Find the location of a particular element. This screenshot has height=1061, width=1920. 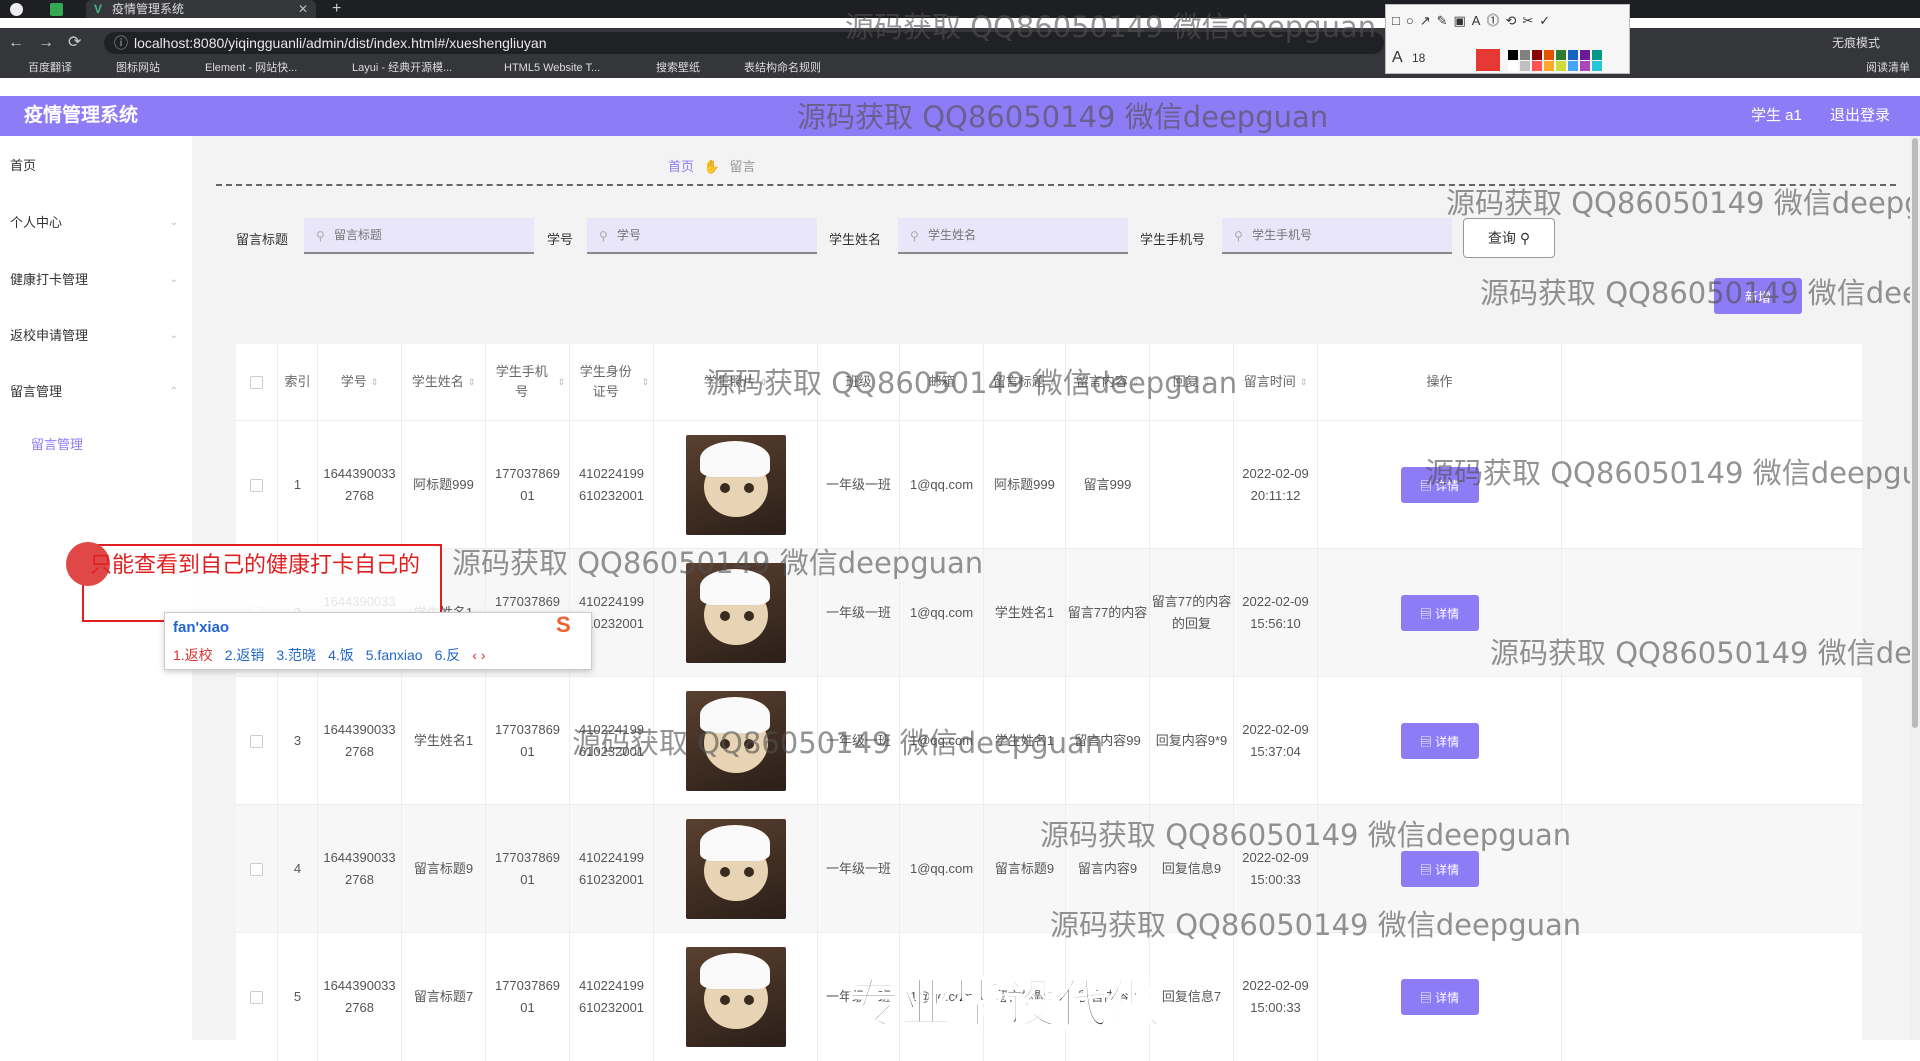

breadcrumb-home: 首页 is located at coordinates (681, 166).